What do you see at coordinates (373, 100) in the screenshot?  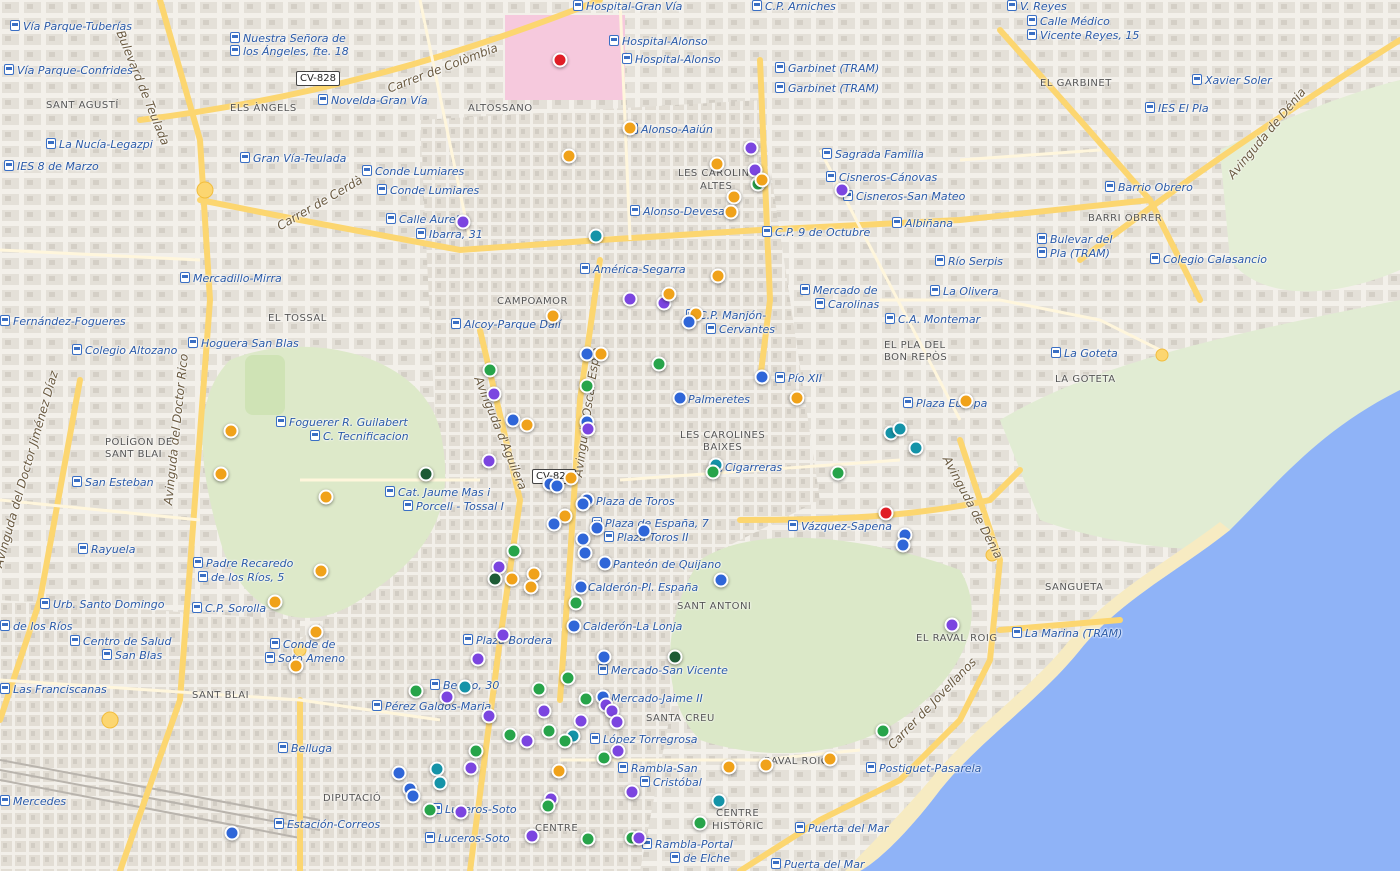 I see `bus-stop: Novelda-Gran Vía` at bounding box center [373, 100].